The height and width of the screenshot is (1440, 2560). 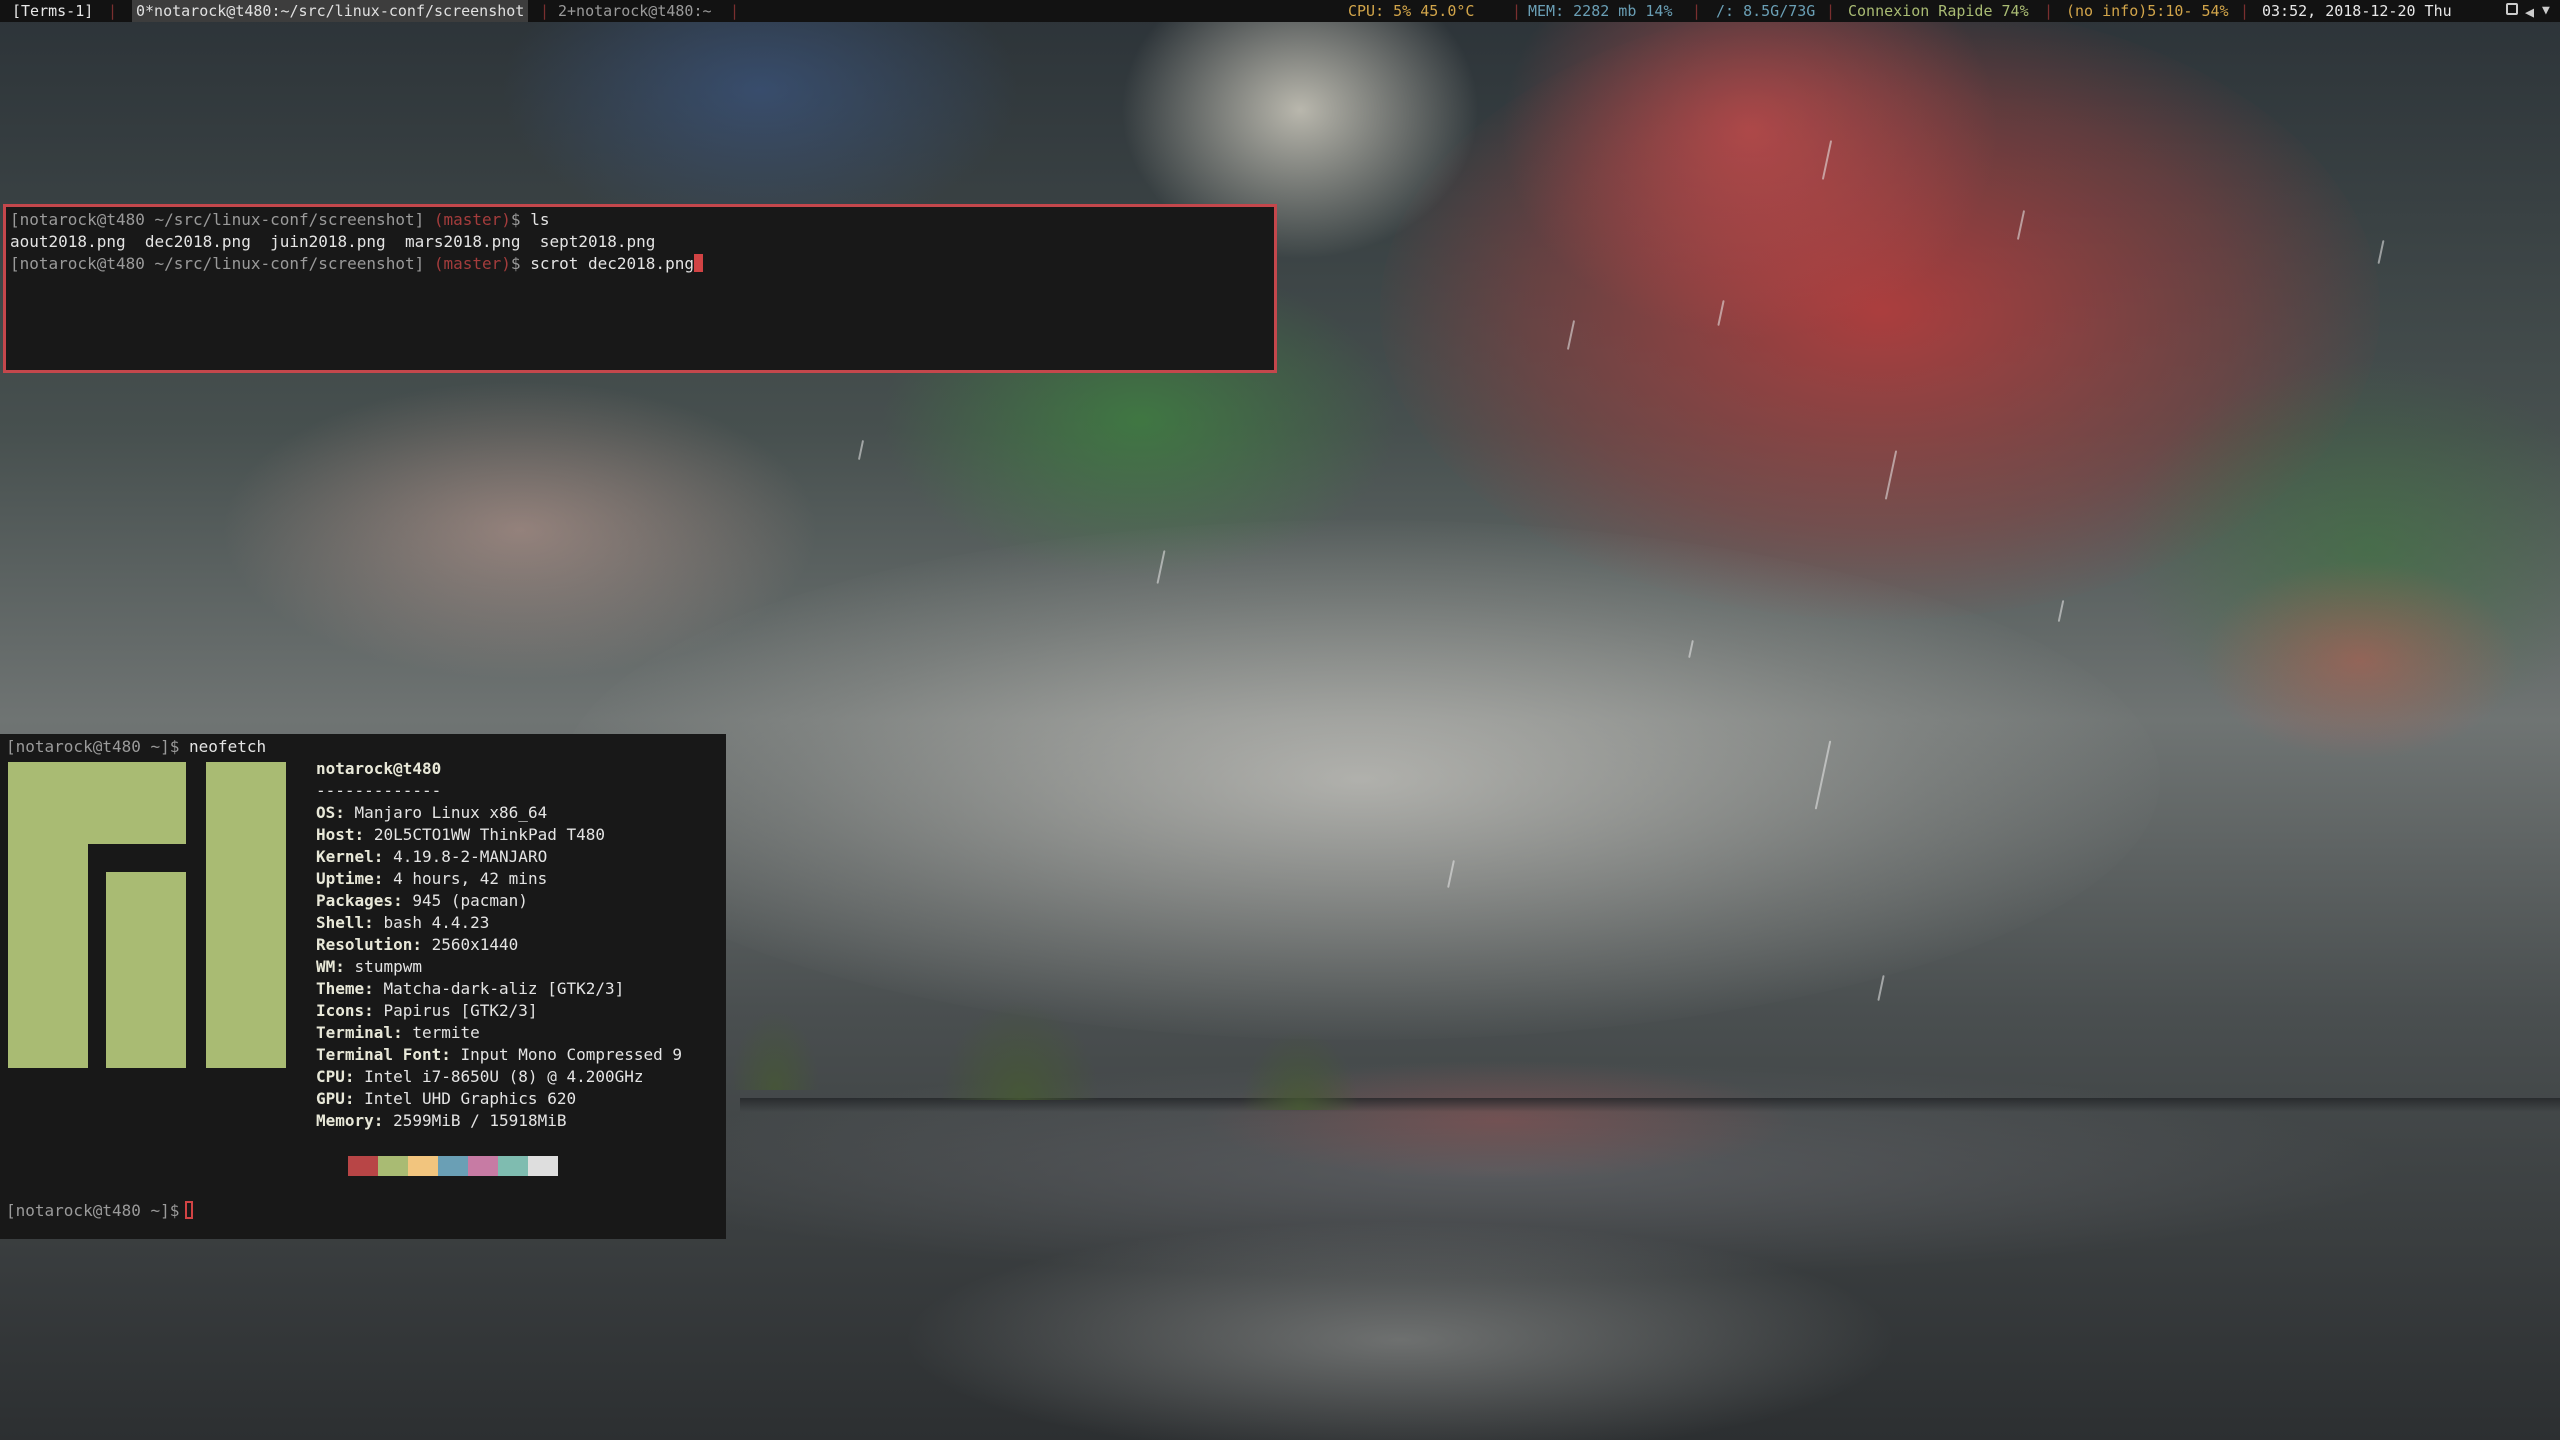 I want to click on terminal-line: [notarock@t480 ~]$ neofetch, so click(x=363, y=747).